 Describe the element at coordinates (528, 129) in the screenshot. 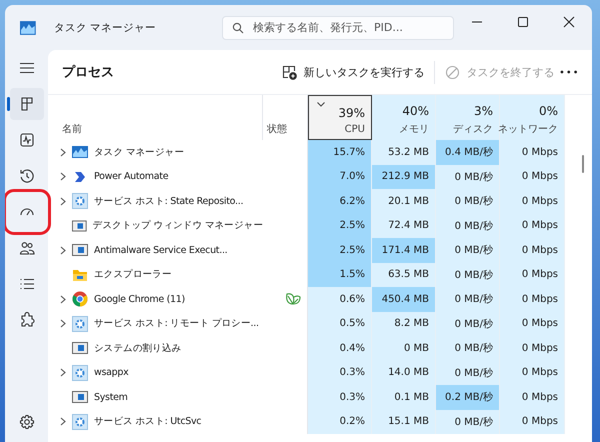

I see `column-label: ネットワーク` at that location.